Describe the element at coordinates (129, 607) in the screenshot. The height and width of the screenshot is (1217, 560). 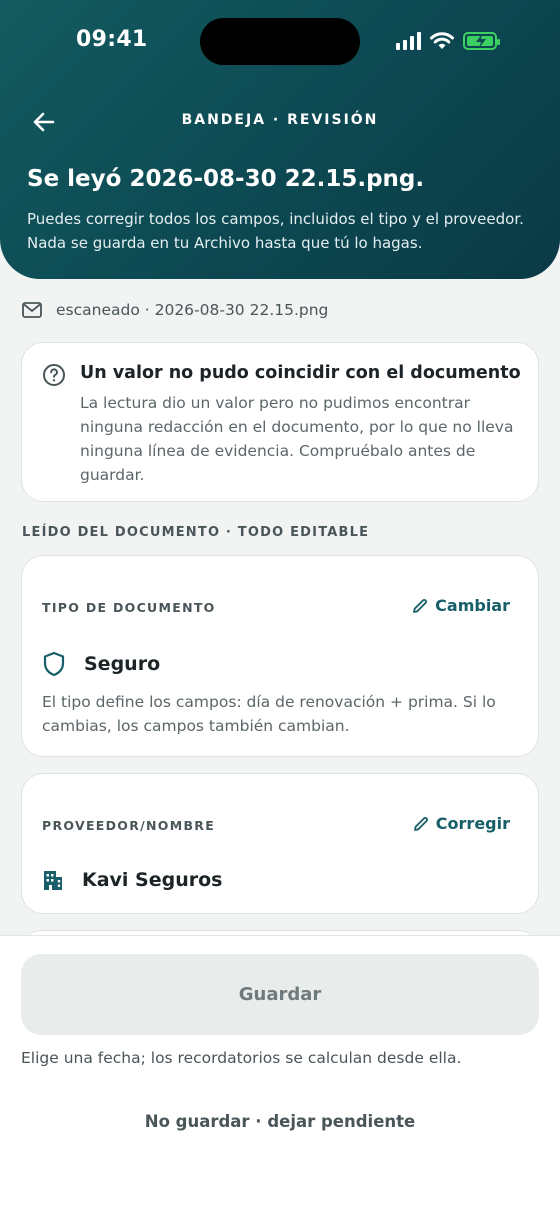
I see `document-type-label: TIPO DE DOCUMENTO` at that location.